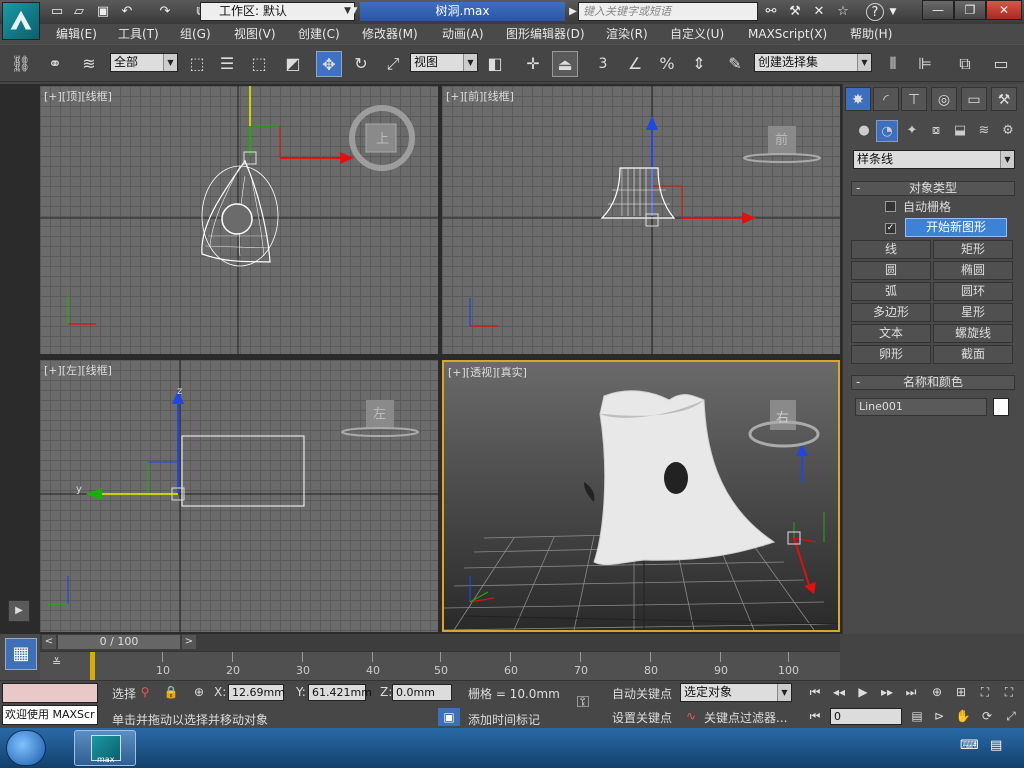 Image resolution: width=1024 pixels, height=768 pixels. Describe the element at coordinates (996, 745) in the screenshot. I see `network-tray-icon: ▤` at that location.